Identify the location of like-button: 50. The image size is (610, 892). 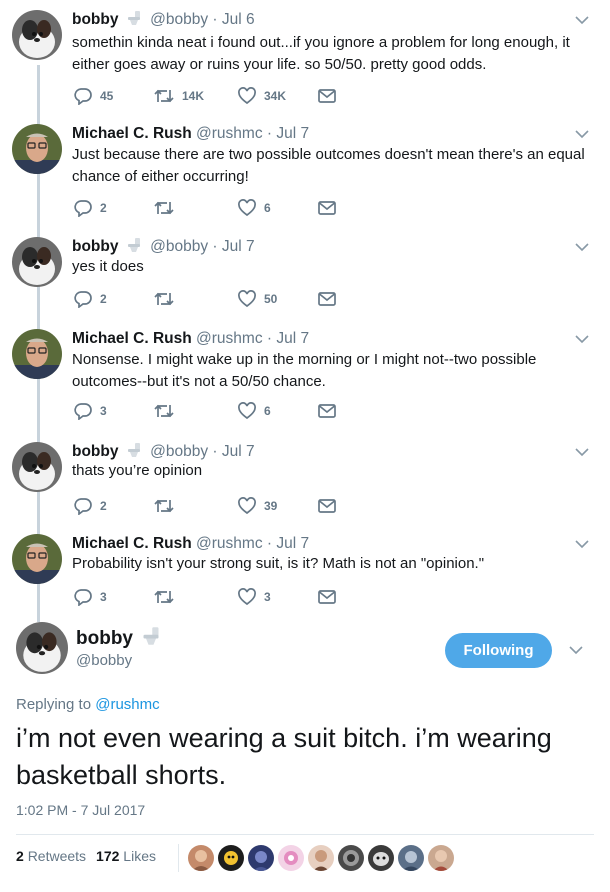
(257, 299).